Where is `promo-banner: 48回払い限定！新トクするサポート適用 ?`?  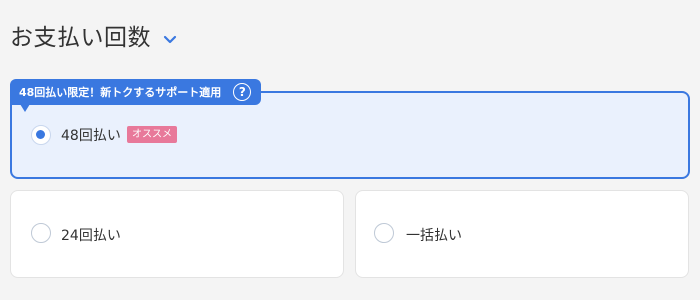 promo-banner: 48回払い限定！新トクするサポート適用 ? is located at coordinates (136, 92).